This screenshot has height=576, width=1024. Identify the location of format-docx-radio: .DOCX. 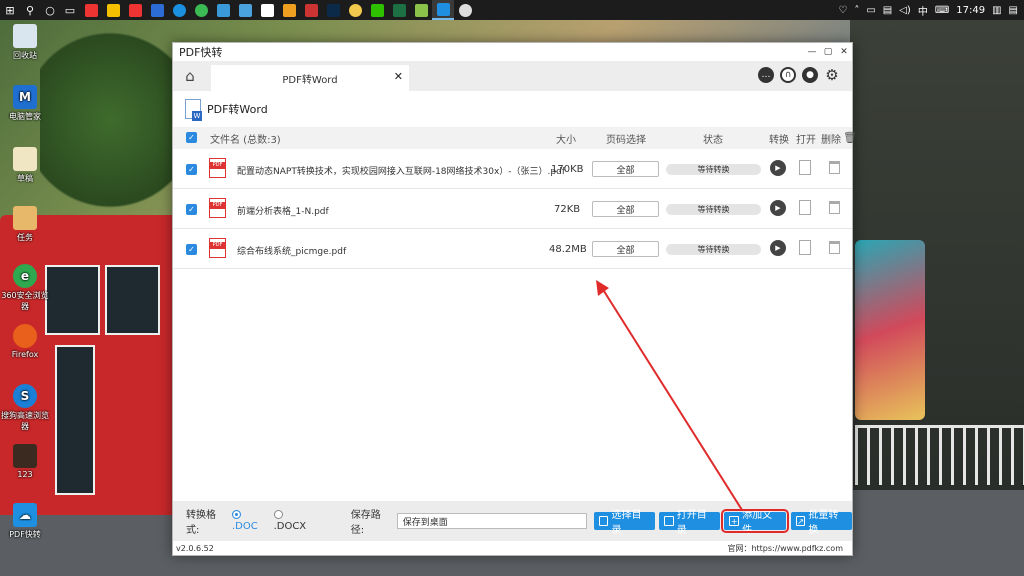
(294, 521).